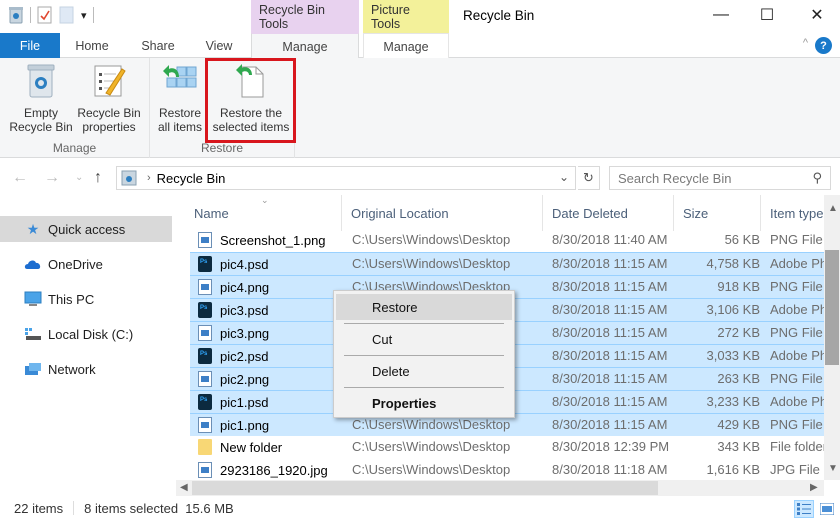  I want to click on search-placeholder: Search Recycle Bin, so click(675, 178).